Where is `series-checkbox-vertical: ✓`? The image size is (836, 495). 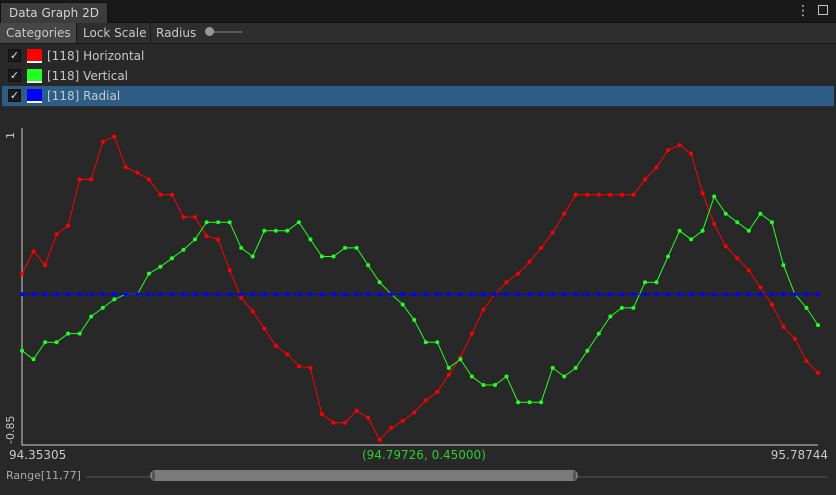 series-checkbox-vertical: ✓ is located at coordinates (14, 75).